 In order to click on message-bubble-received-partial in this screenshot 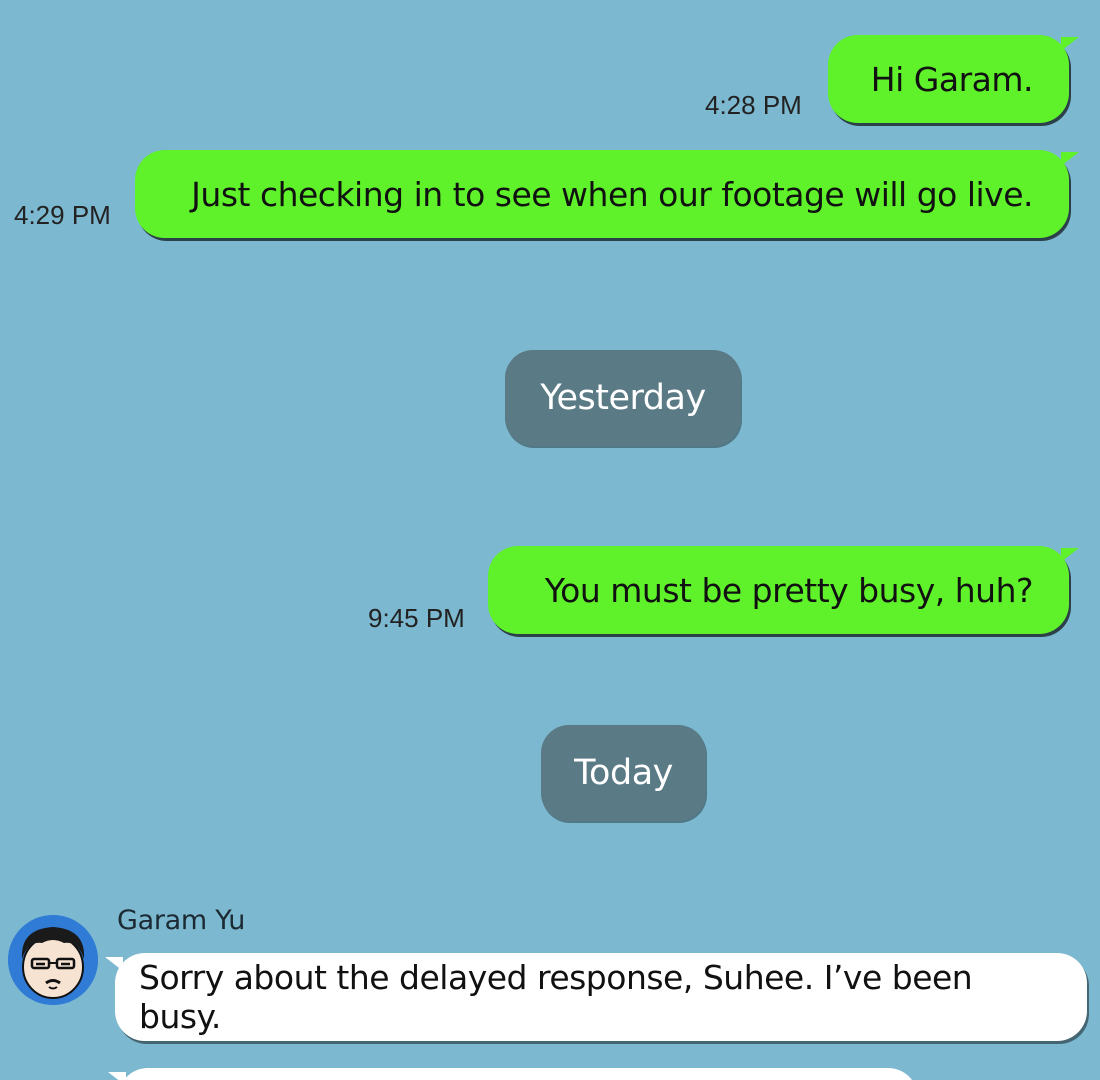, I will do `click(513, 1074)`.